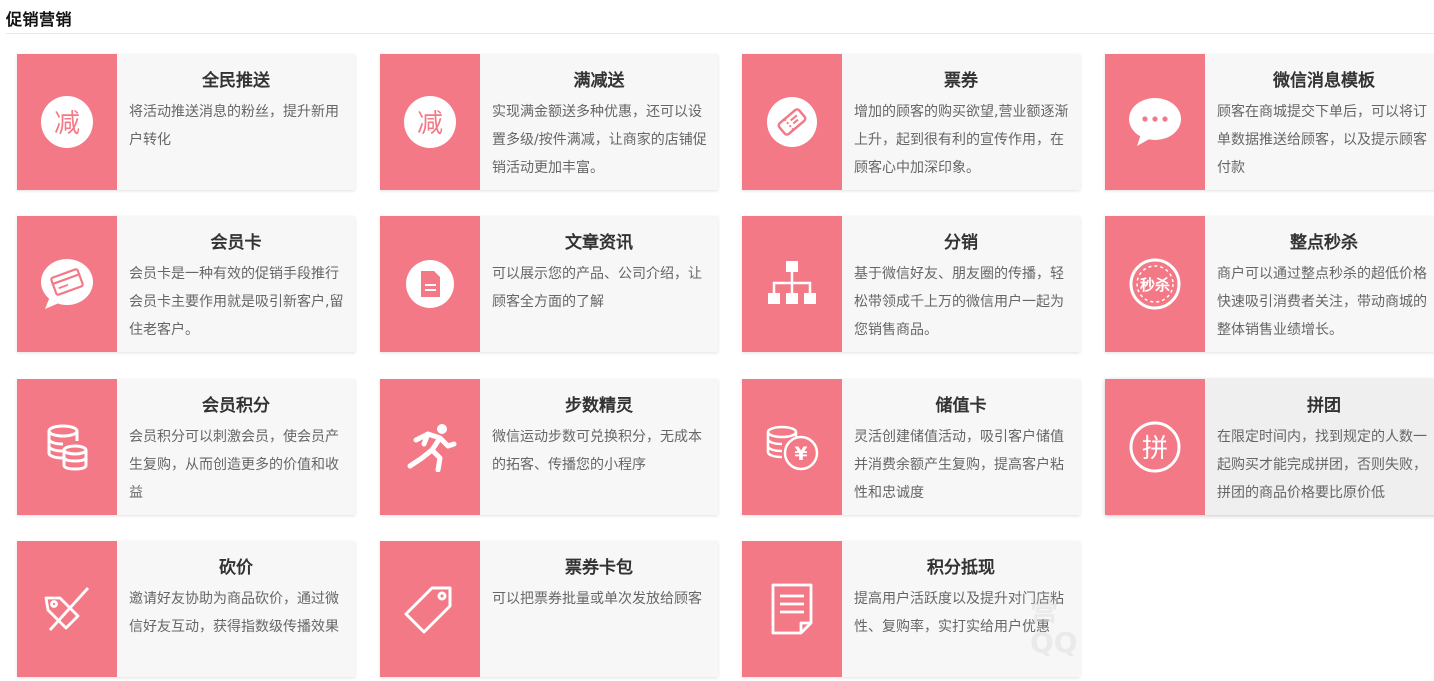 The height and width of the screenshot is (681, 1434). I want to click on card-title: 分销, so click(961, 243).